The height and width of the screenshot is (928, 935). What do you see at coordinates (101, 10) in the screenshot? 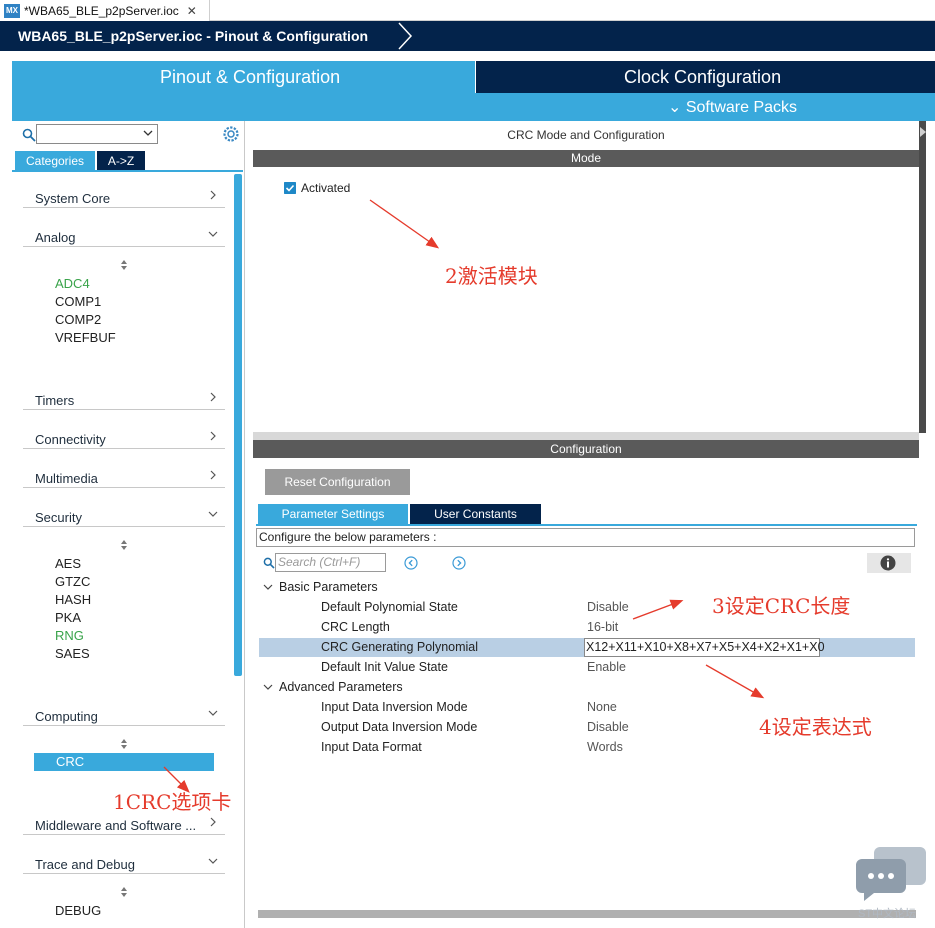
I see `editor-tab-label: *WBA65_BLE_p2pServer.ioc` at bounding box center [101, 10].